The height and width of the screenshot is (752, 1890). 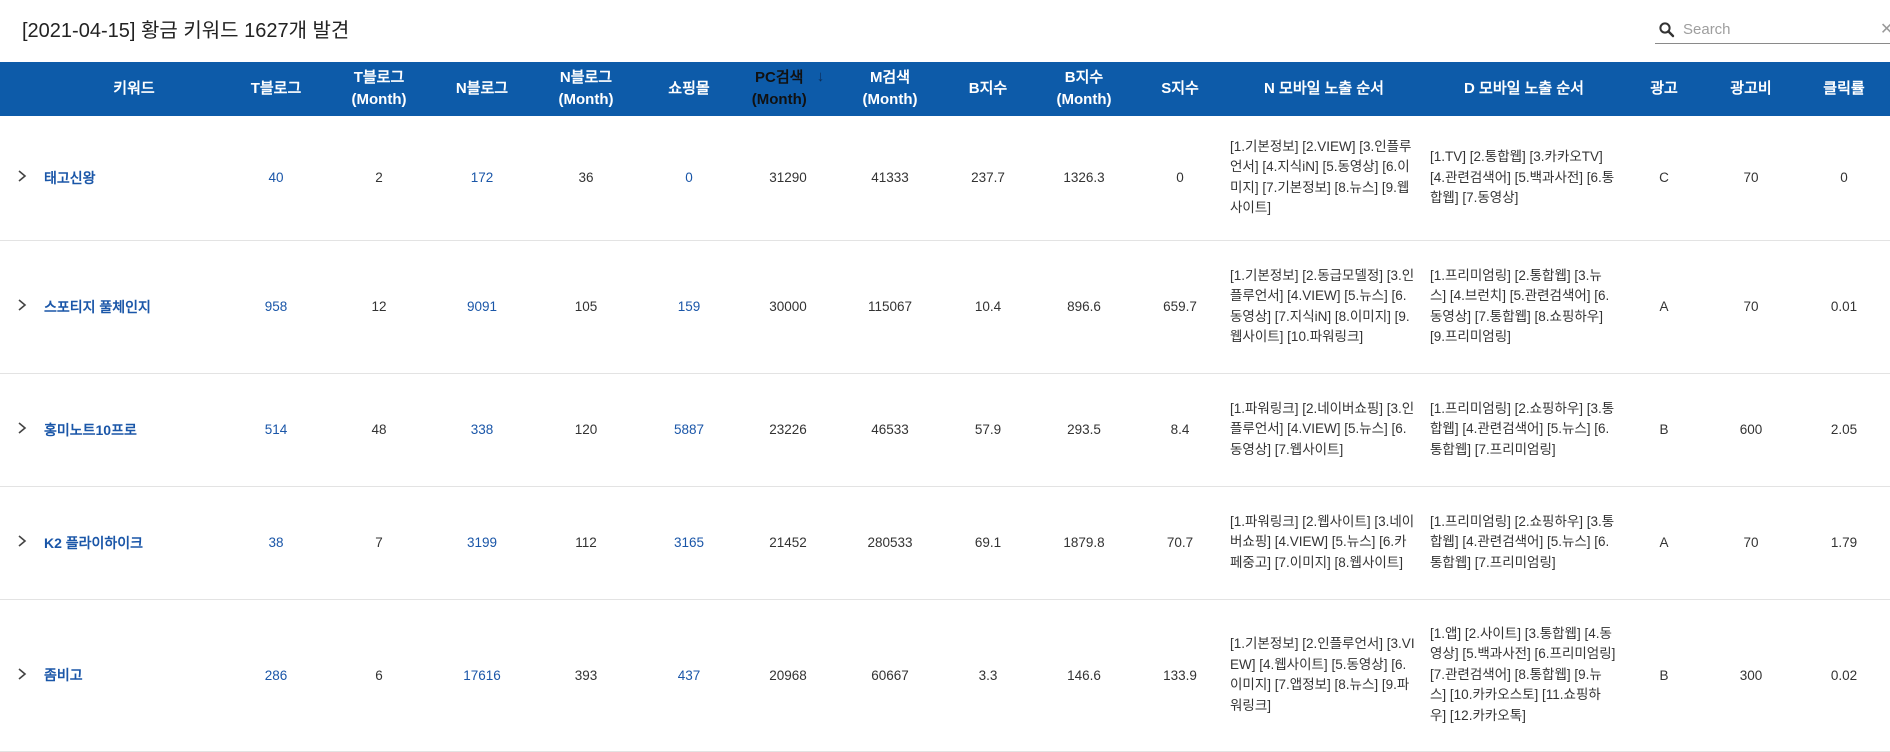 What do you see at coordinates (63, 675) in the screenshot?
I see `keyword-link: 좀비고` at bounding box center [63, 675].